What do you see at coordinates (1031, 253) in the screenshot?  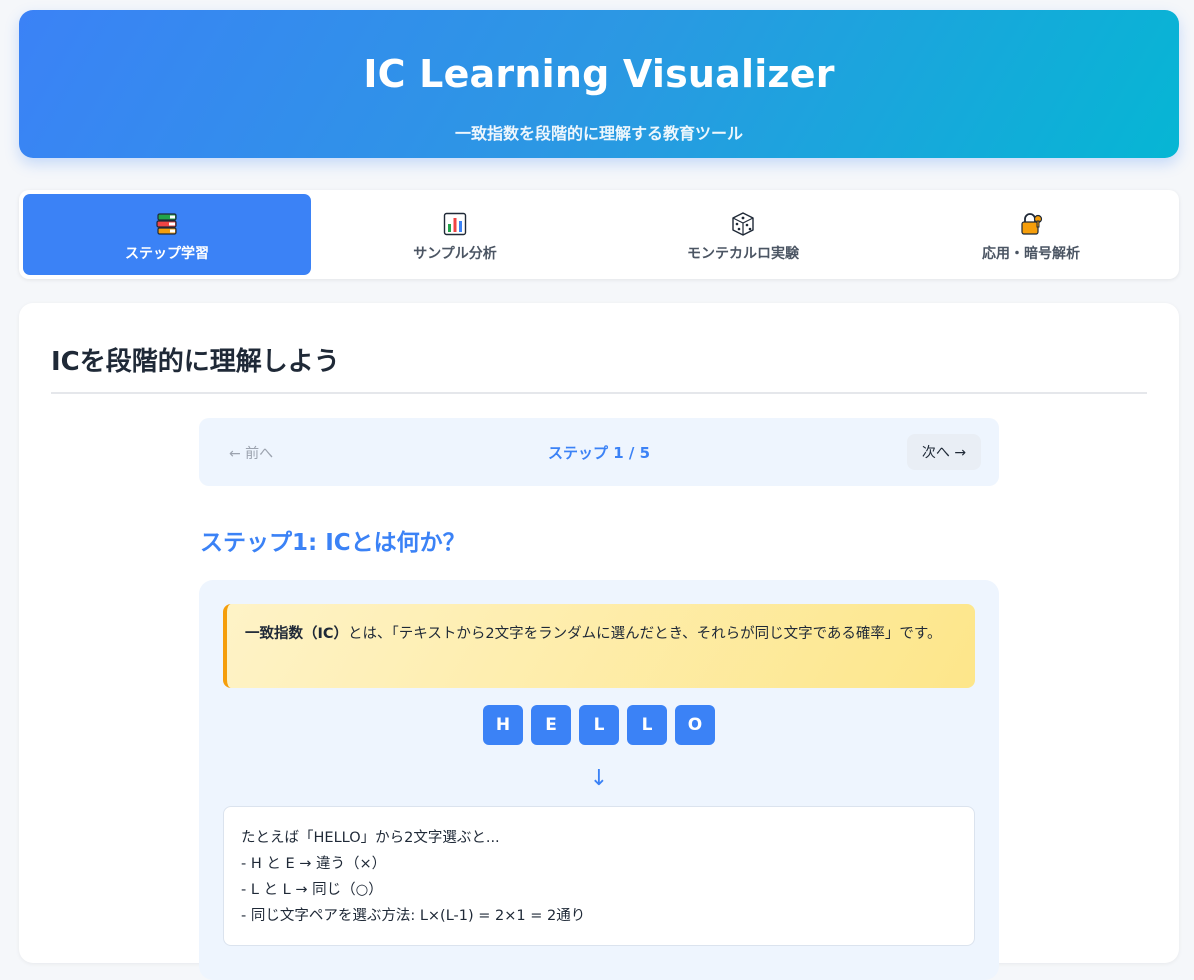 I see `tab-label: 応用・暗号解析` at bounding box center [1031, 253].